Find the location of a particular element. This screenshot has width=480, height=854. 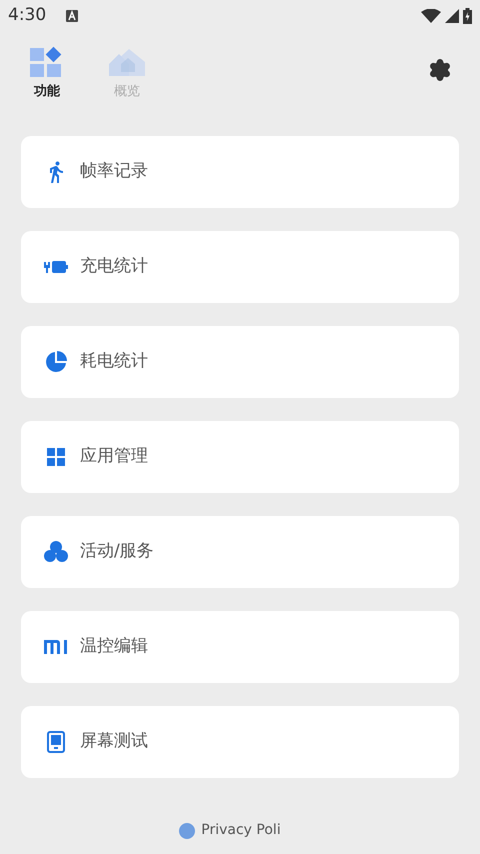

privacy-policy-link: Privacy Poli is located at coordinates (241, 830).